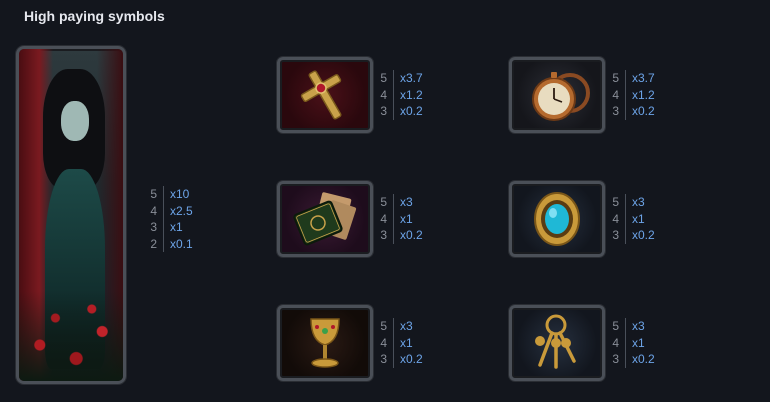 The height and width of the screenshot is (402, 770). What do you see at coordinates (325, 219) in the screenshot?
I see `spell-book-icon` at bounding box center [325, 219].